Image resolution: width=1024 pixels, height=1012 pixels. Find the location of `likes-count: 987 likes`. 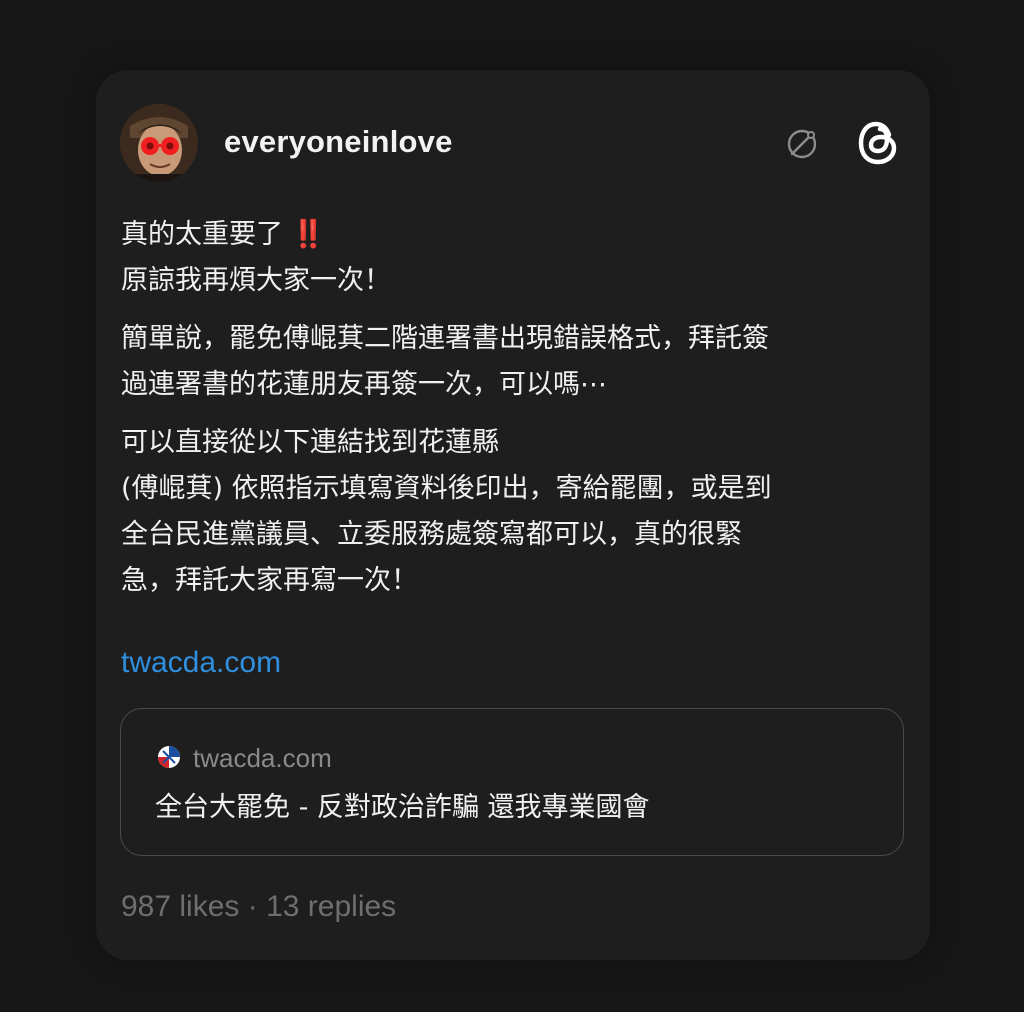

likes-count: 987 likes is located at coordinates (180, 906).